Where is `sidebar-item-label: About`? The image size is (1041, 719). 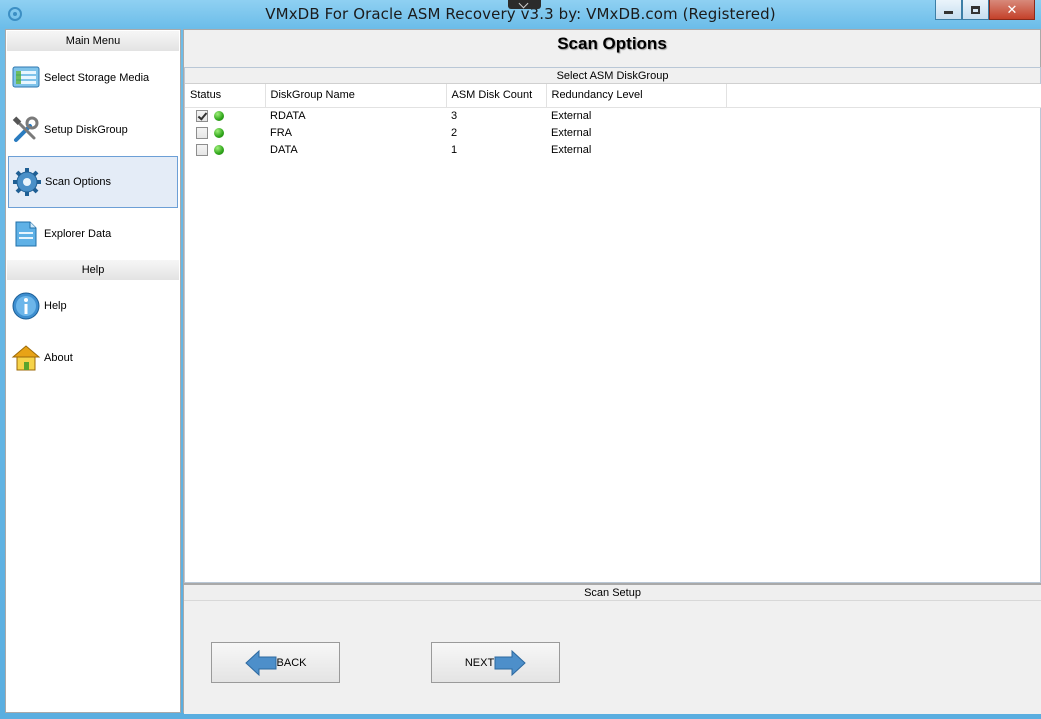
sidebar-item-label: About is located at coordinates (58, 358).